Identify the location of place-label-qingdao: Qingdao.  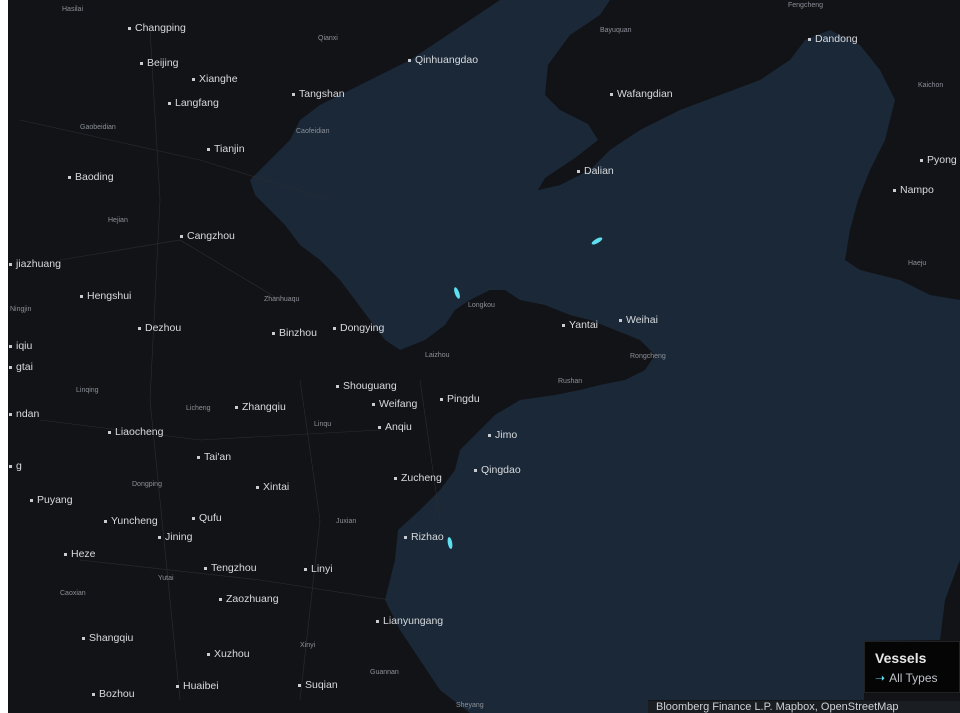
(497, 470).